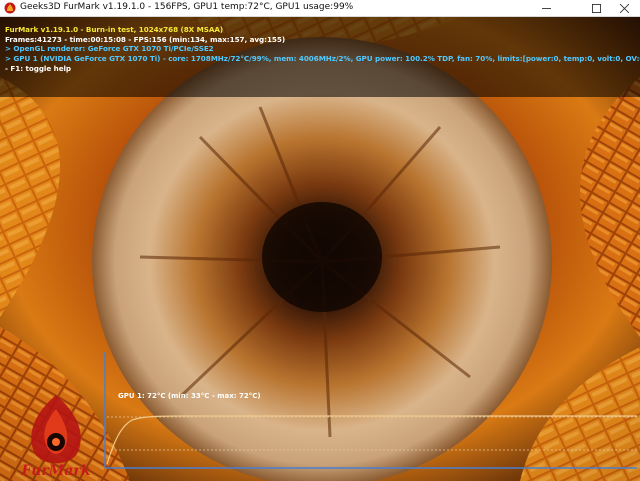 This screenshot has height=481, width=640. I want to click on graph-temp-label: GPU 1: 72°C (min: 33°C - max: 72°C), so click(189, 396).